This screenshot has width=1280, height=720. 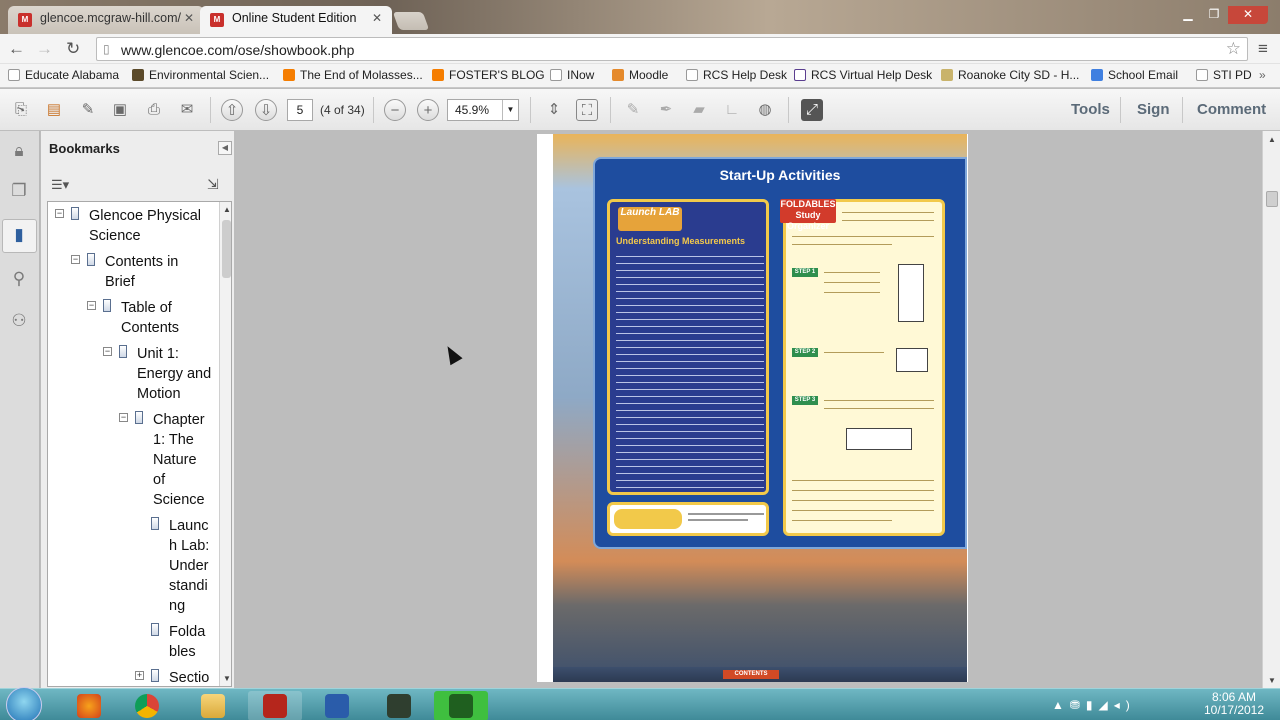 What do you see at coordinates (44, 49) in the screenshot?
I see `forward-arrow-icon: →` at bounding box center [44, 49].